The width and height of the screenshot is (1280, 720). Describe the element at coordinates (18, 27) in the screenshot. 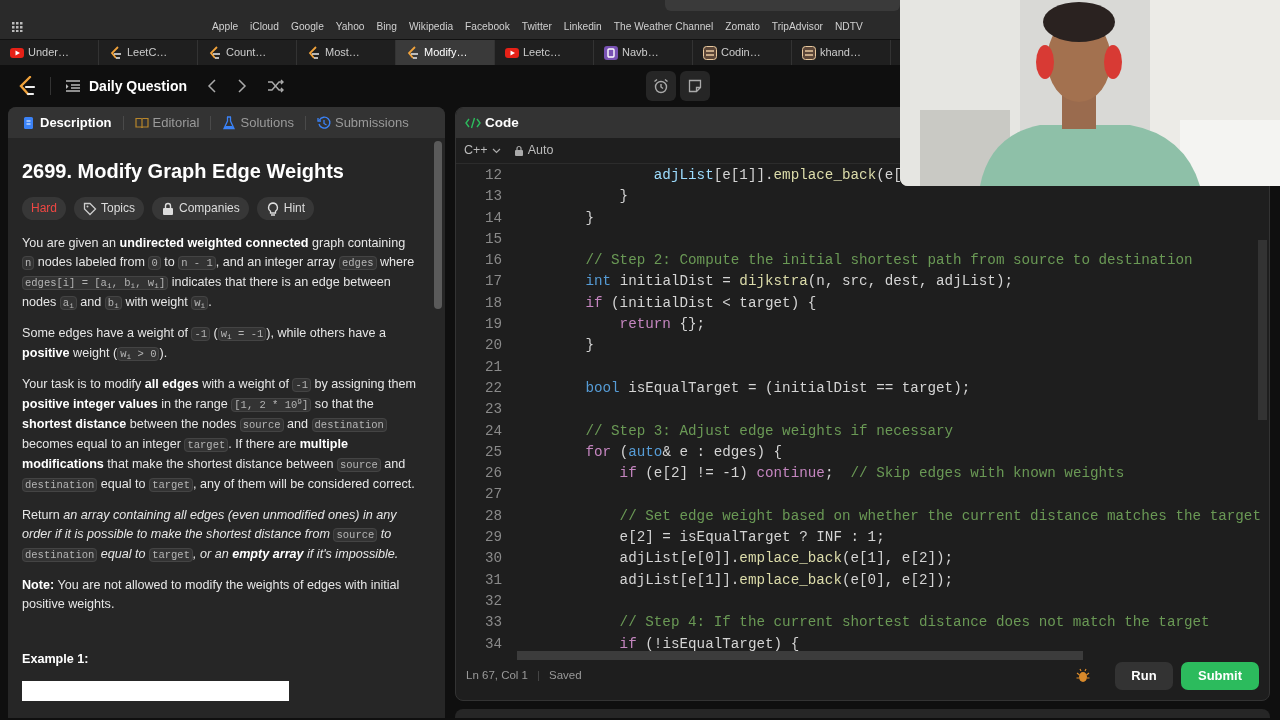

I see `apps-grid-icon` at that location.